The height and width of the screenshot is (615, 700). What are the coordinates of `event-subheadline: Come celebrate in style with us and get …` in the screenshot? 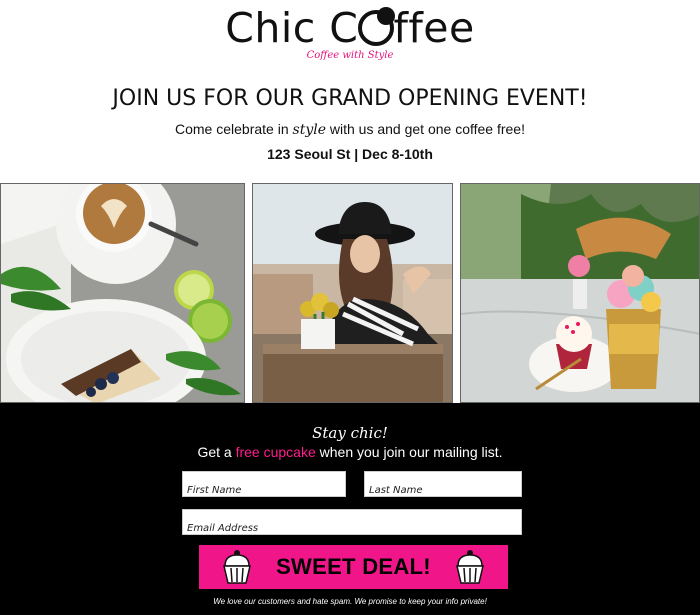 It's located at (350, 129).